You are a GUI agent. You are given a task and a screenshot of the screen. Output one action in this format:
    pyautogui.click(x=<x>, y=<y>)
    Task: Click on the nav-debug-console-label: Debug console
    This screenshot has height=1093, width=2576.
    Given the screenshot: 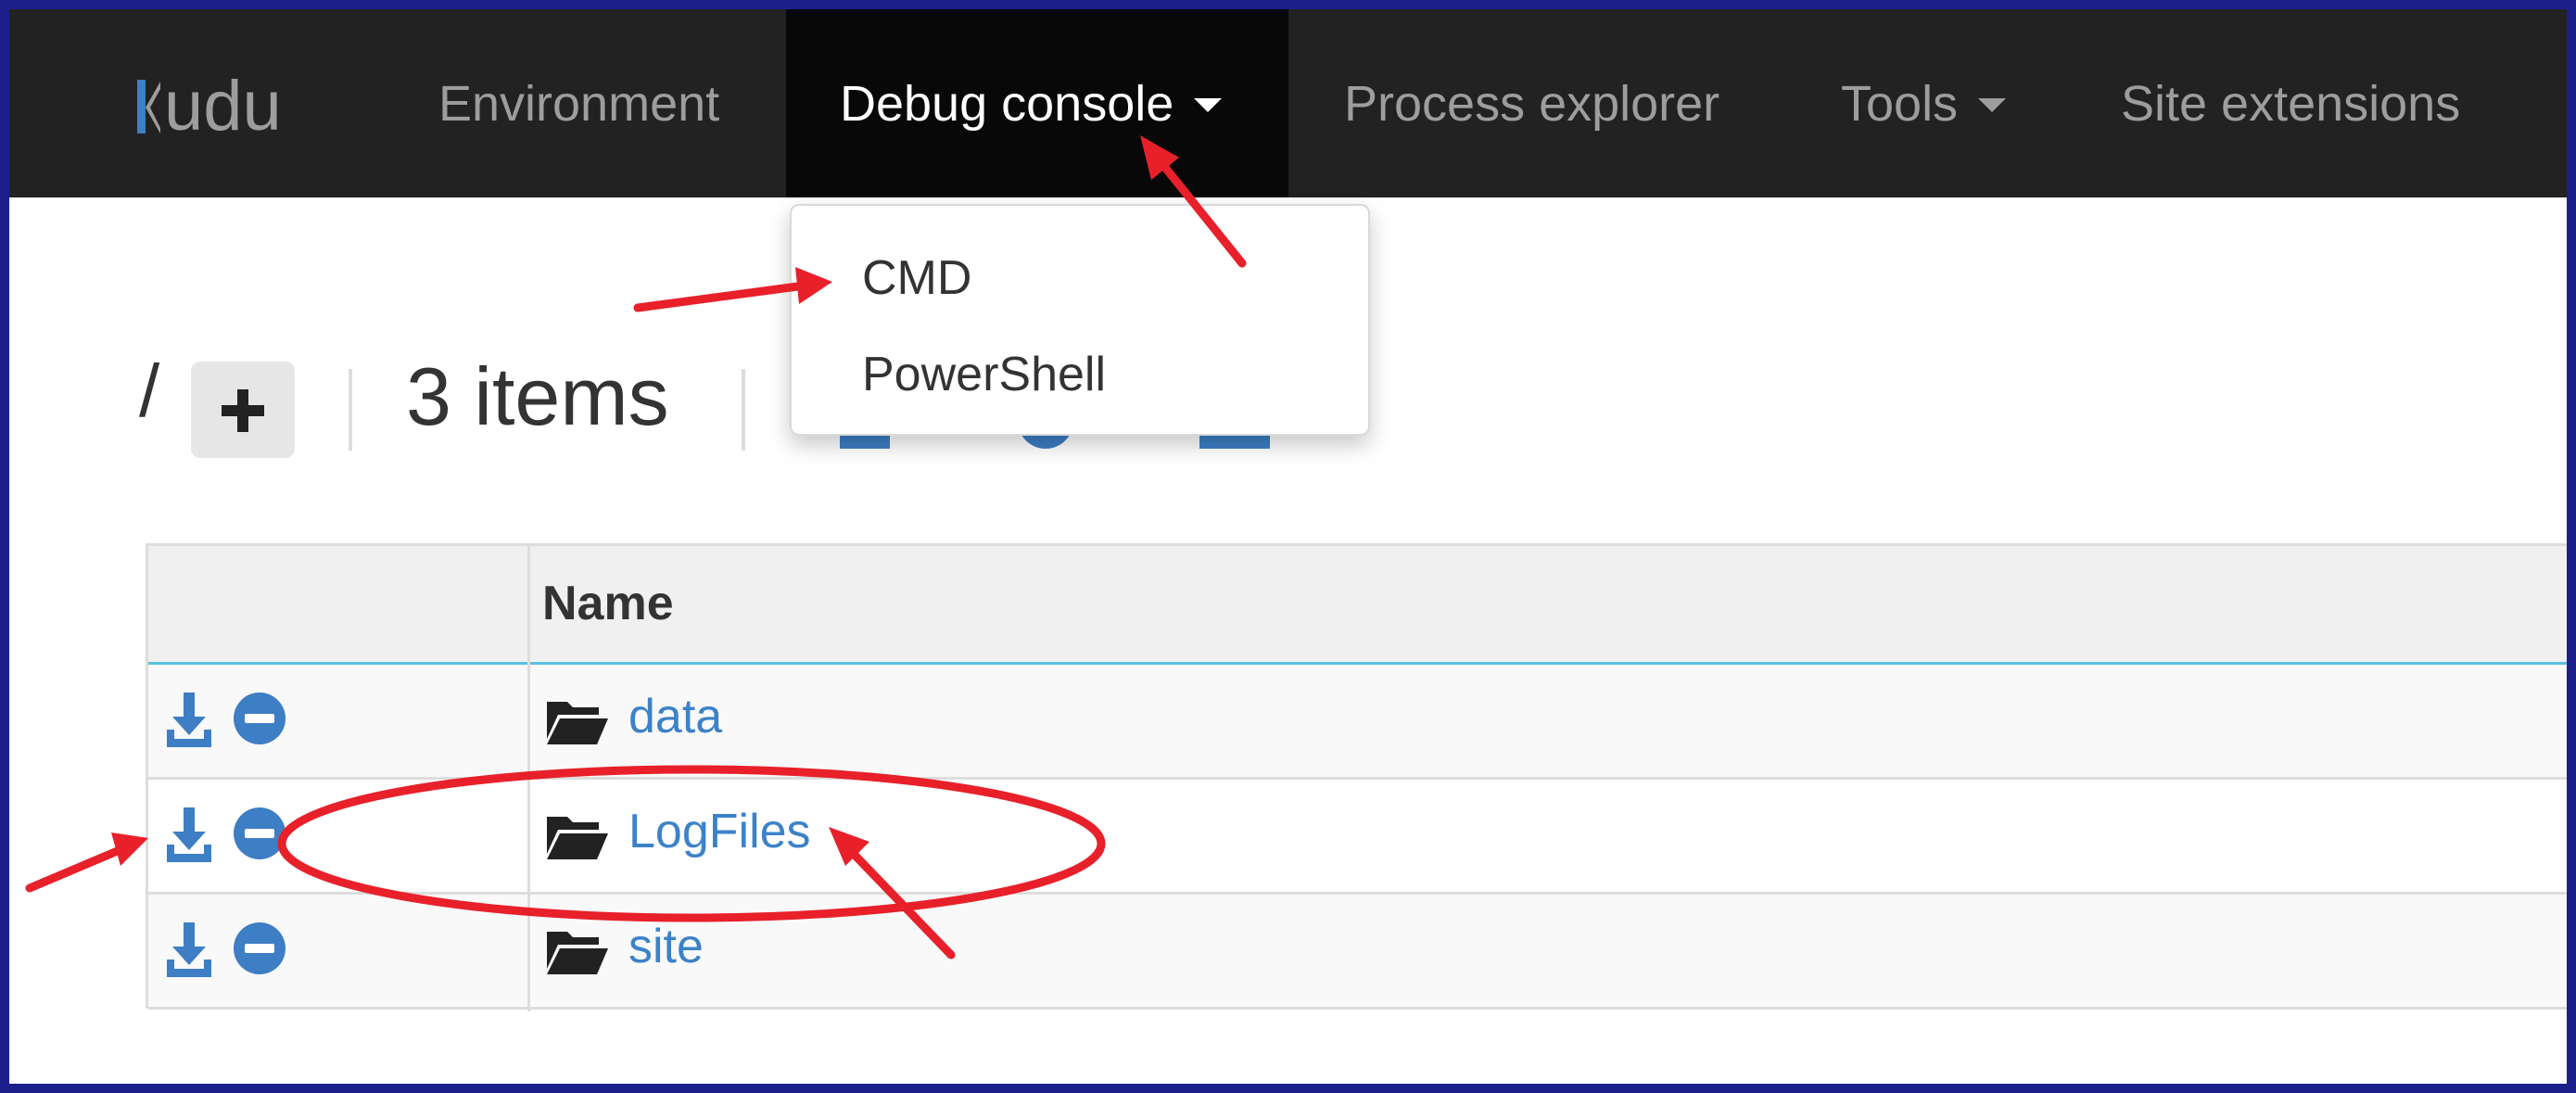 What is the action you would take?
    pyautogui.click(x=1007, y=103)
    